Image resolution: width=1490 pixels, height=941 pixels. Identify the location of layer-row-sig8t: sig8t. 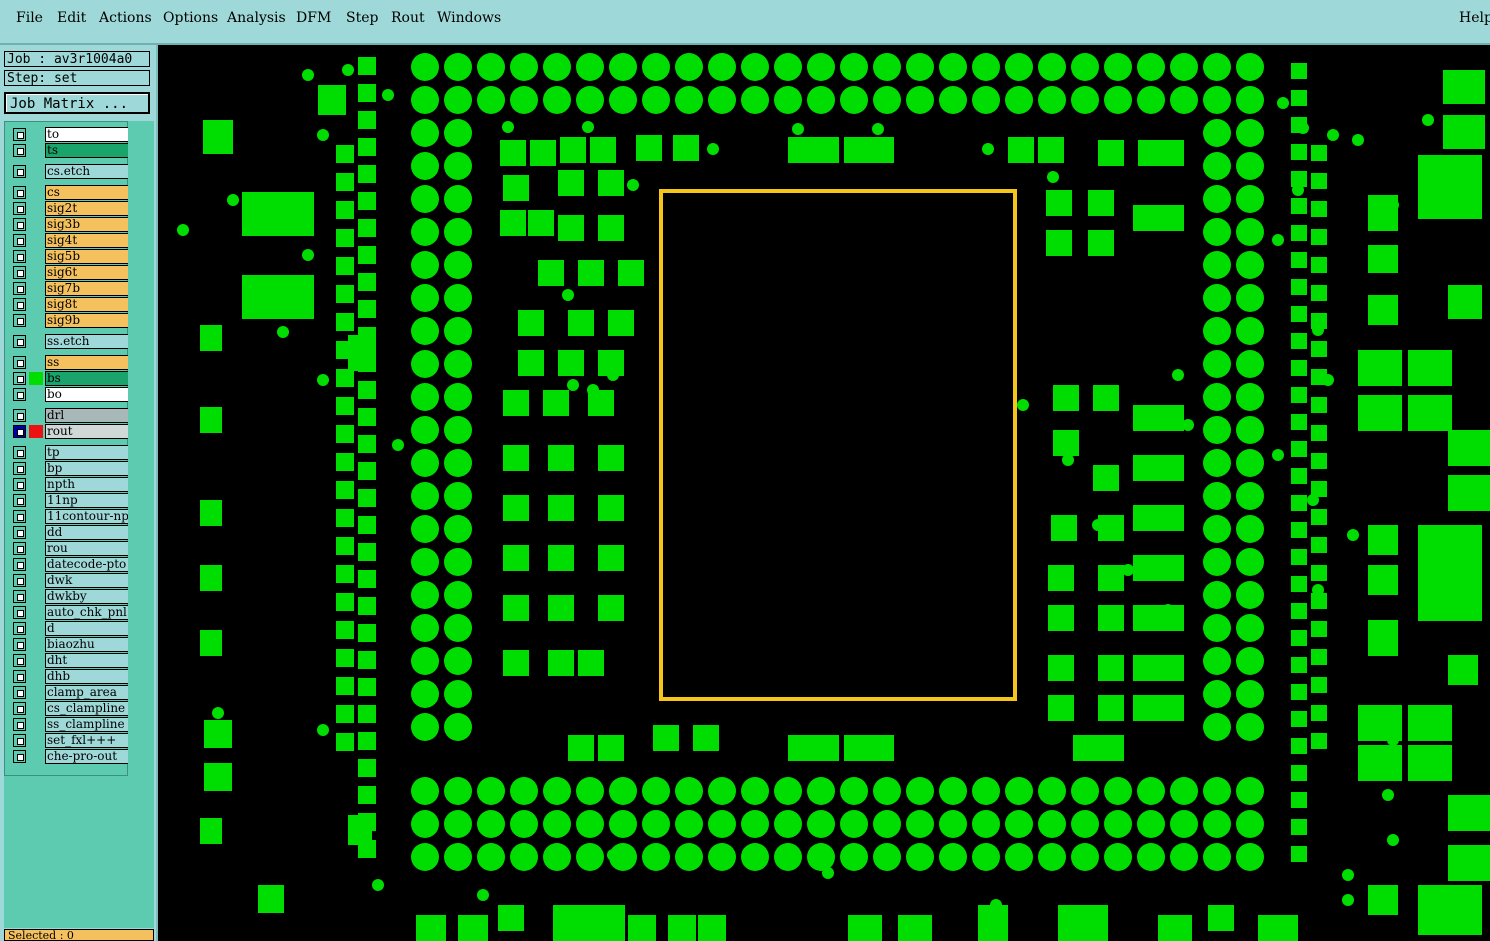
(70, 304).